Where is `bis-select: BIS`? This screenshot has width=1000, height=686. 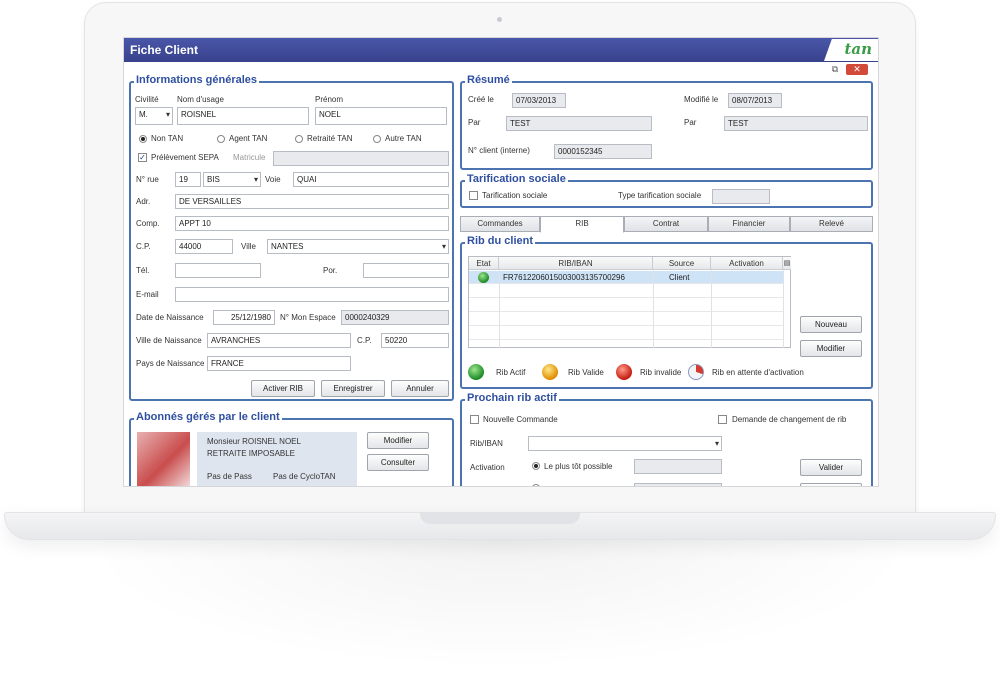 bis-select: BIS is located at coordinates (232, 179).